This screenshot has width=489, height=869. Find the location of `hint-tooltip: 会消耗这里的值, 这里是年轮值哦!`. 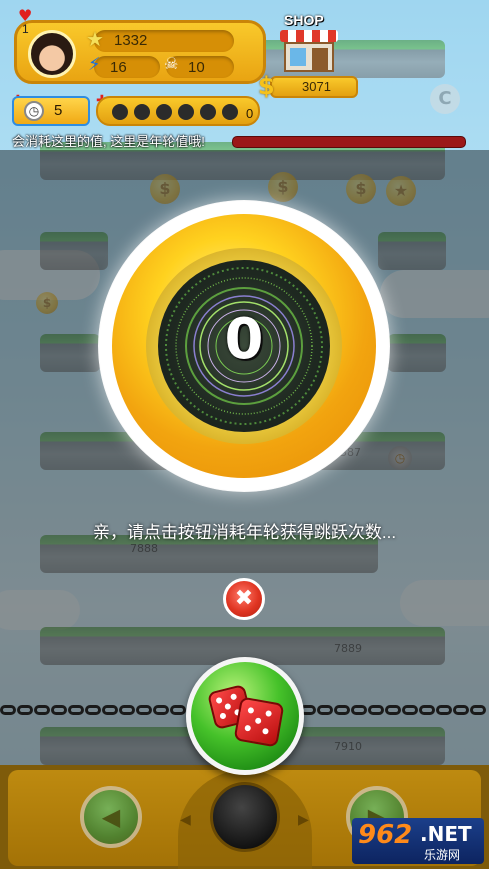

hint-tooltip: 会消耗这里的值, 这里是年轮值哦! is located at coordinates (237, 140).